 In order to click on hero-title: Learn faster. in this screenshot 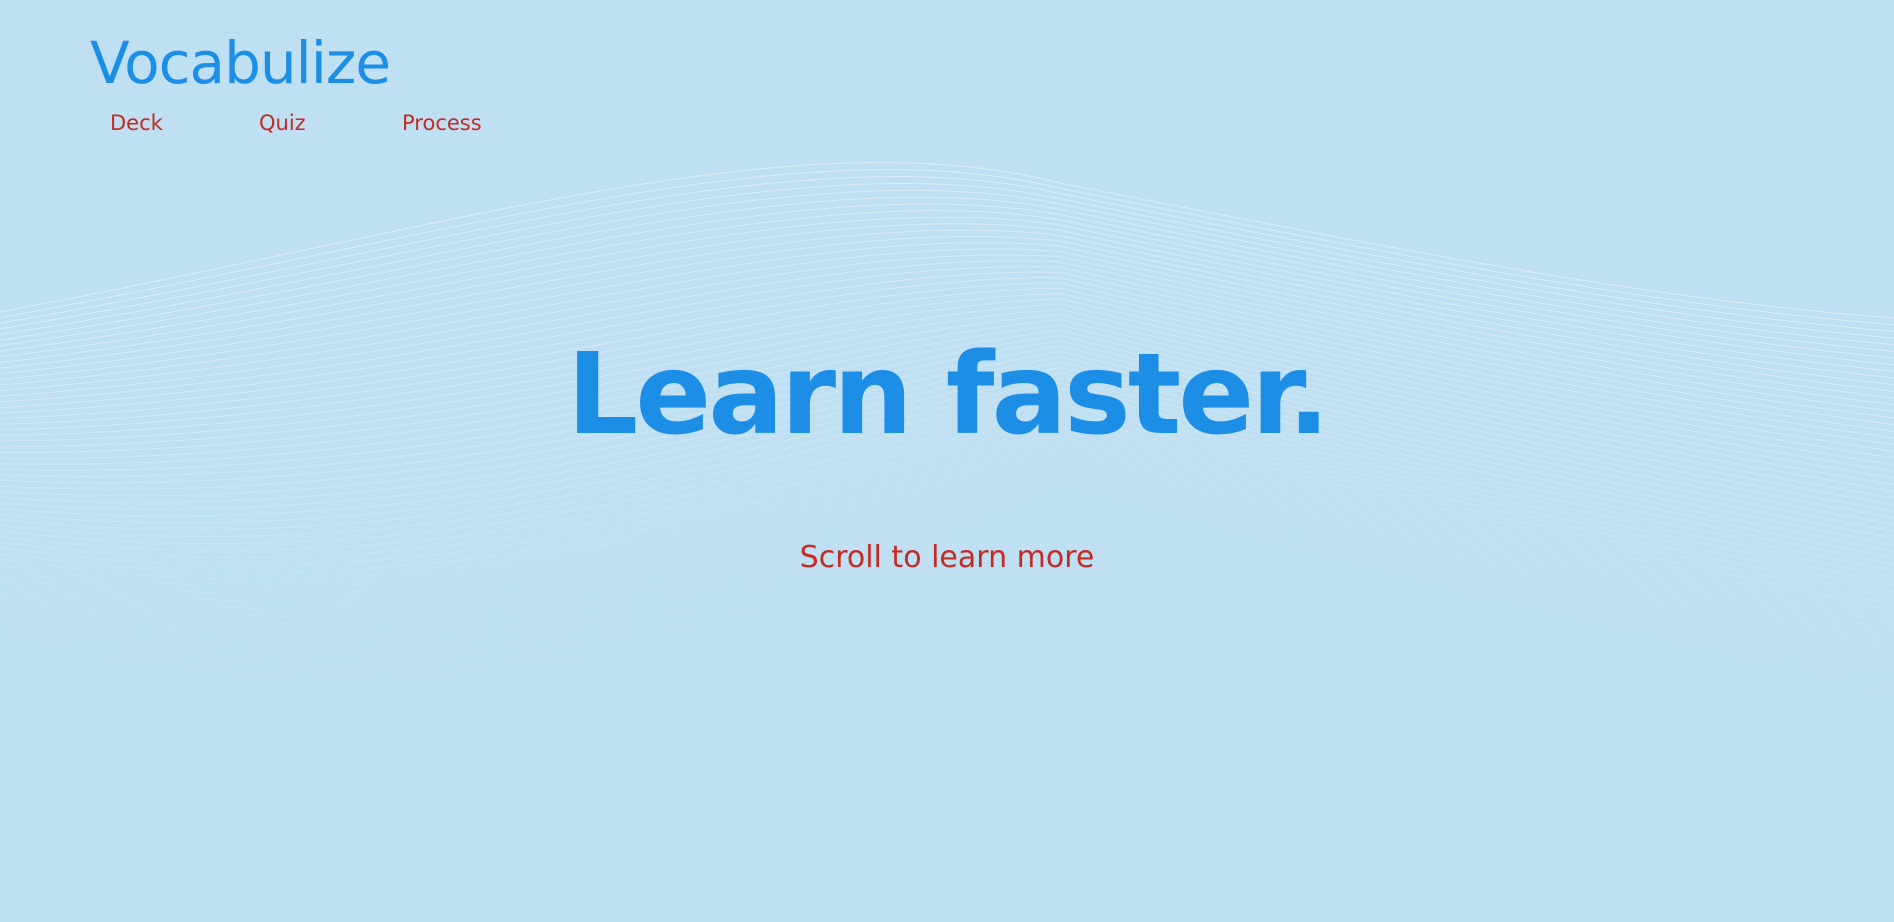, I will do `click(948, 395)`.